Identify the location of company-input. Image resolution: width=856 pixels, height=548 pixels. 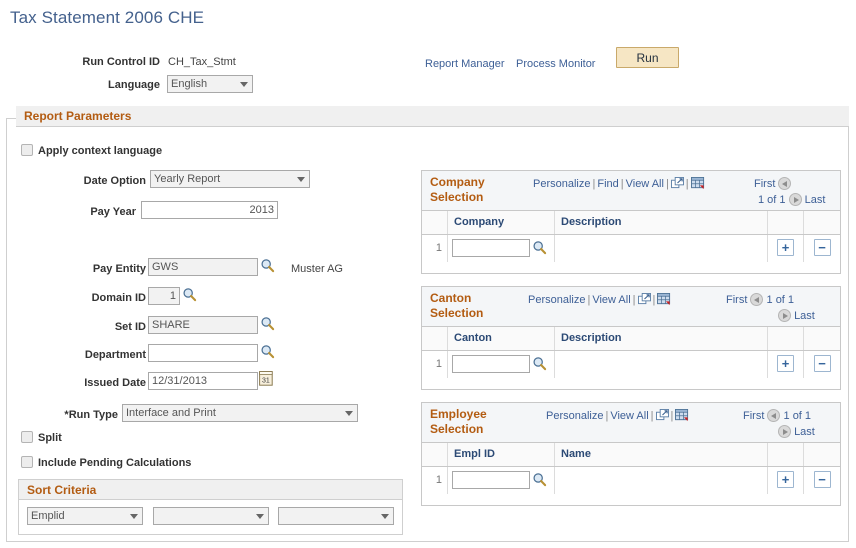
(491, 248).